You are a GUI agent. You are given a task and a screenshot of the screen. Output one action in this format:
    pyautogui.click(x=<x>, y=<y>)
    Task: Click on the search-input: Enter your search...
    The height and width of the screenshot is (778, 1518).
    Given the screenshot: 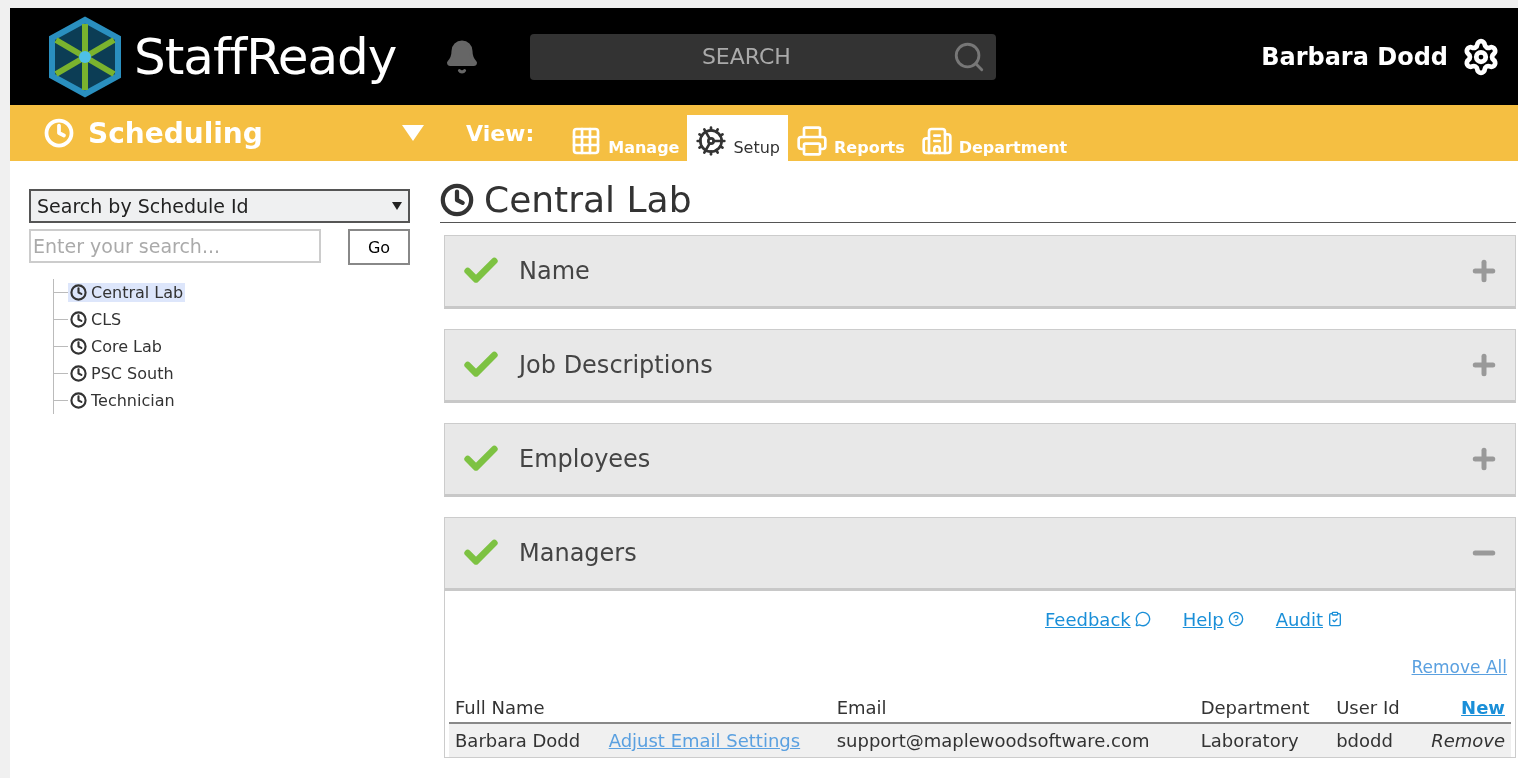 What is the action you would take?
    pyautogui.click(x=175, y=246)
    